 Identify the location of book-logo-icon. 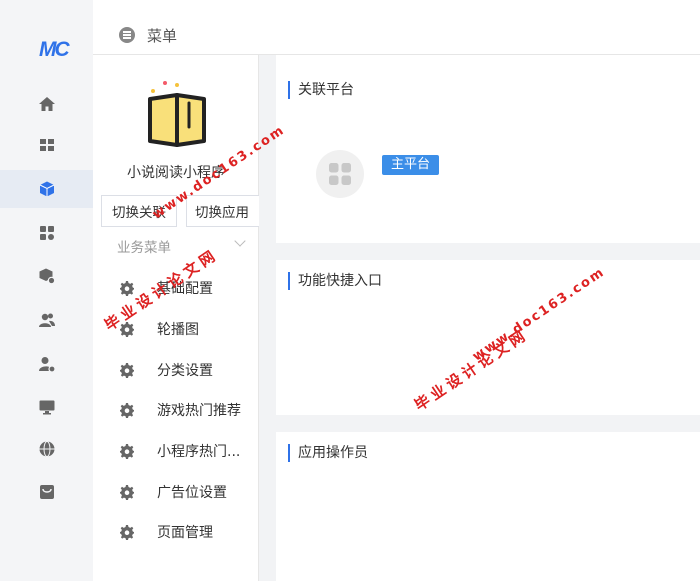
(177, 114).